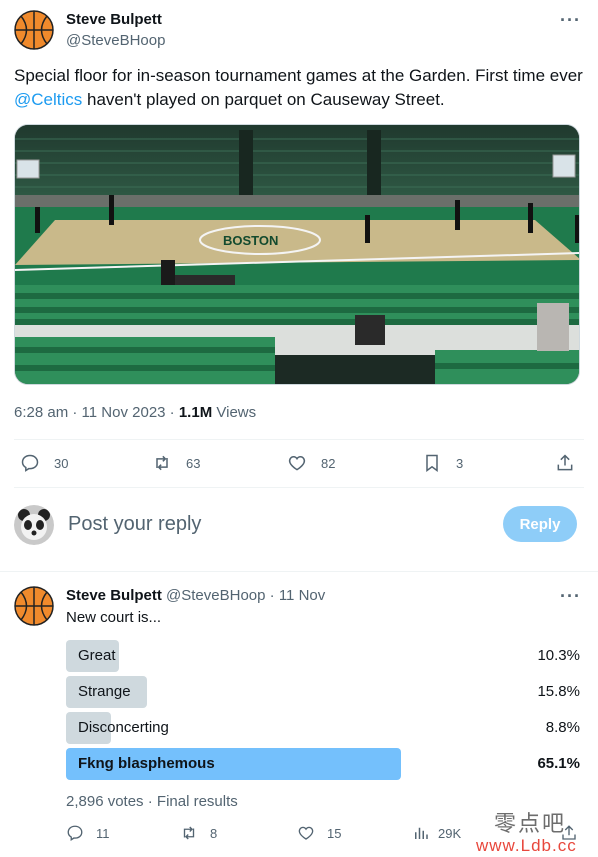  Describe the element at coordinates (176, 463) in the screenshot. I see `retweet-action: 63` at that location.